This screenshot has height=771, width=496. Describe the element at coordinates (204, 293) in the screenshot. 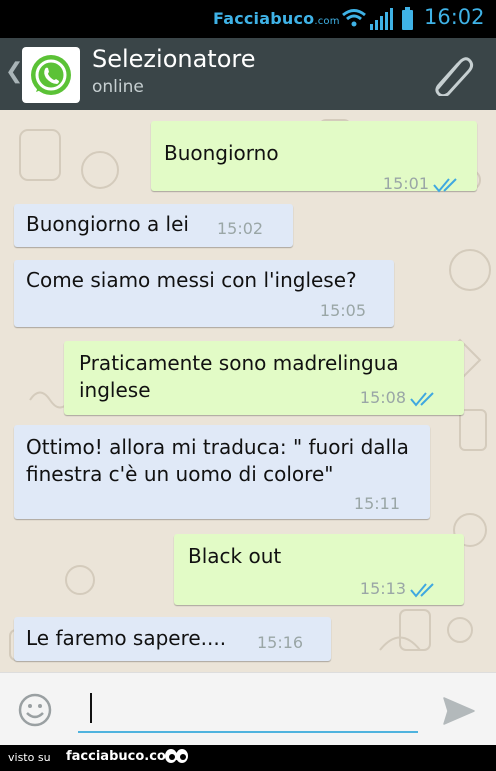

I see `message-in: Come siamo messi con l'inglese? 15:05` at that location.